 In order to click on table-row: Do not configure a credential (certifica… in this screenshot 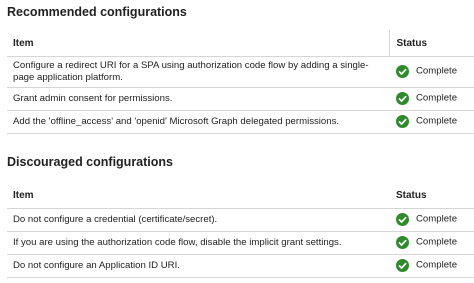, I will do `click(240, 220)`.